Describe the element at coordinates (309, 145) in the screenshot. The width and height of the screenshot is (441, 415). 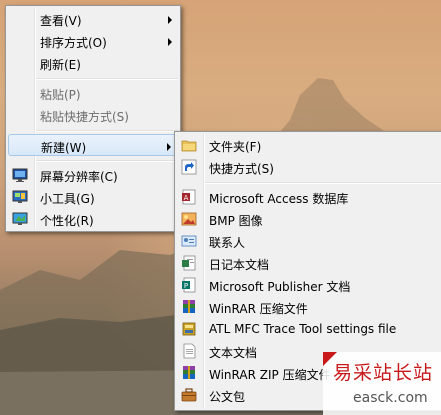
I see `new-item-folder: 文件夹(F)` at that location.